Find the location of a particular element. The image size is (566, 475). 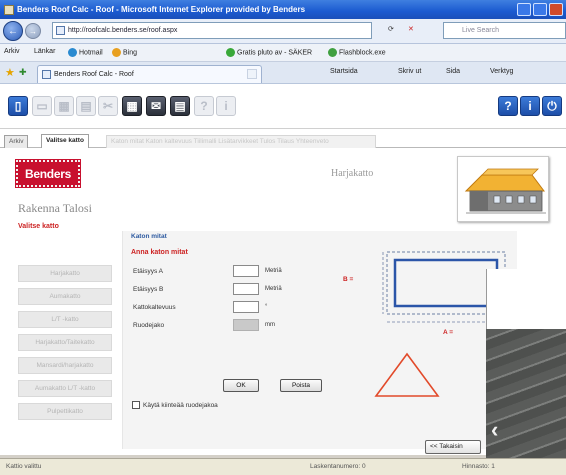

ie-icon is located at coordinates (9, 9).